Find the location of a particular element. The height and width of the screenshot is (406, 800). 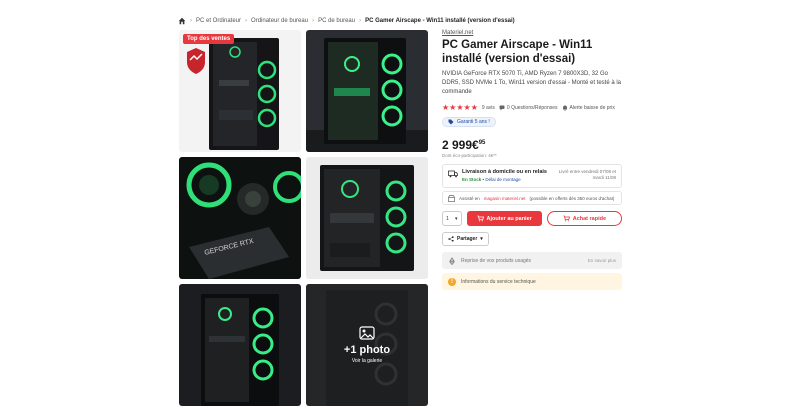

gallery-image-3: GEFORCE RTX is located at coordinates (240, 218).